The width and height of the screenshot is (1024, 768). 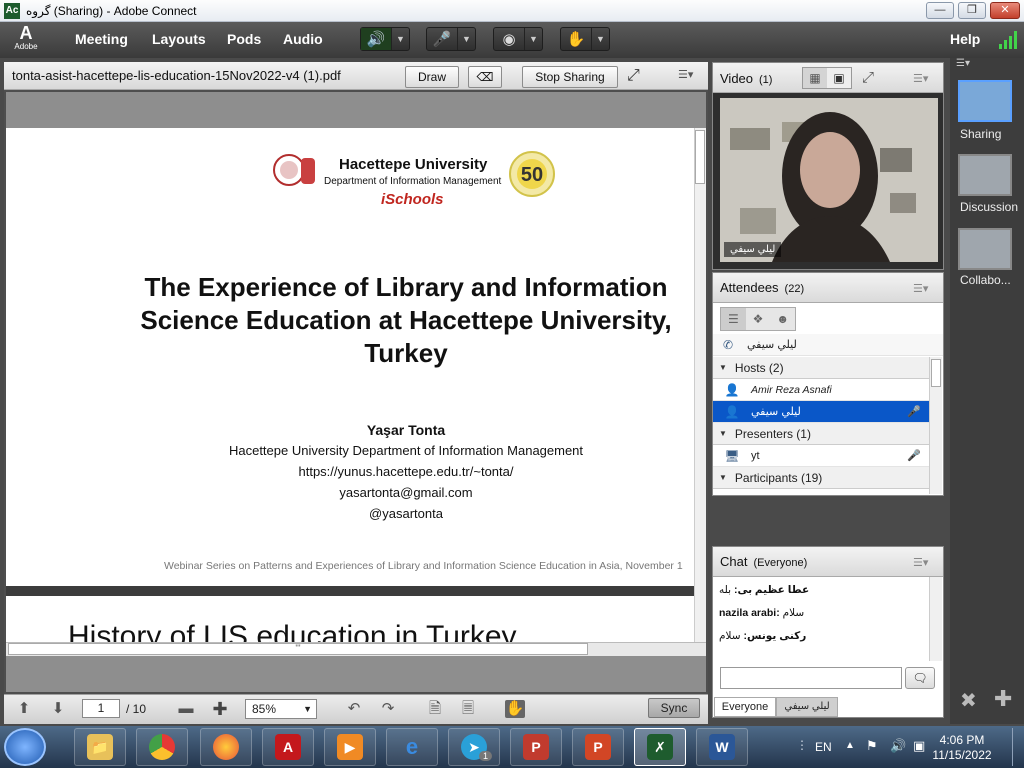 What do you see at coordinates (244, 39) in the screenshot?
I see `menu-pods: Pods` at bounding box center [244, 39].